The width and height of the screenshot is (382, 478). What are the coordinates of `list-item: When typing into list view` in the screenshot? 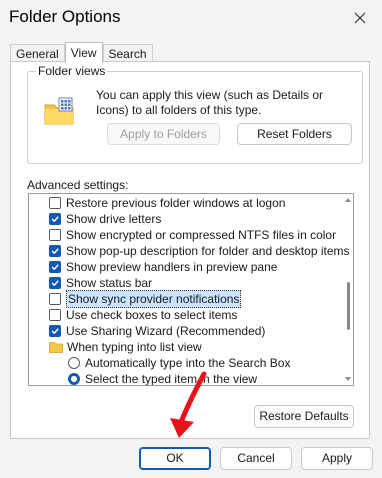 It's located at (125, 347).